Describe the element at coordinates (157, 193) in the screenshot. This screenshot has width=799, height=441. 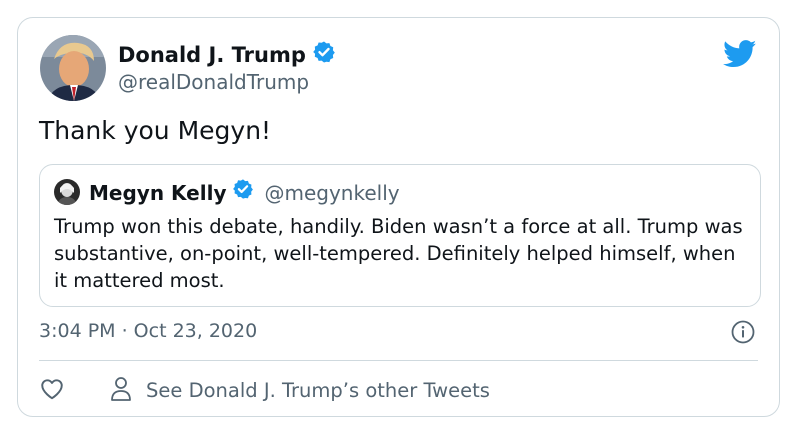
I see `quoted-author-name: Megyn Kelly` at that location.